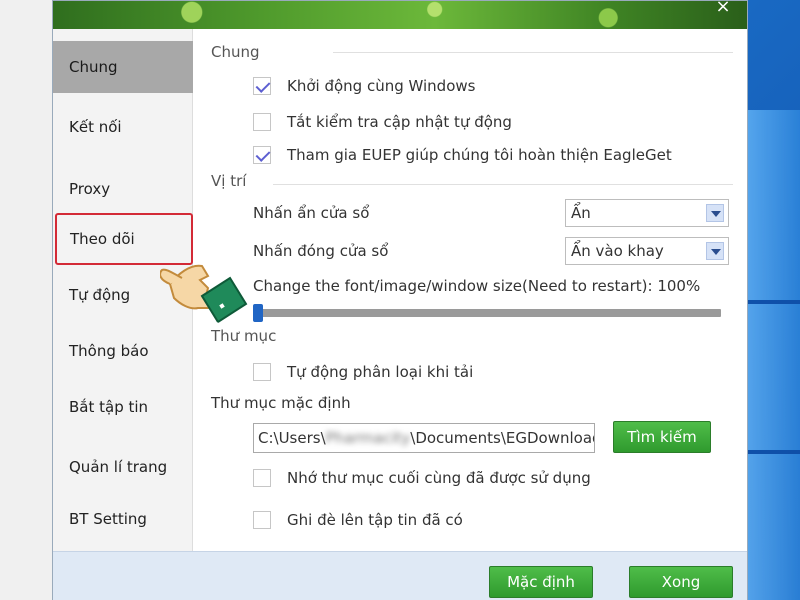  What do you see at coordinates (262, 372) in the screenshot?
I see `auto-classify-checkbox` at bounding box center [262, 372].